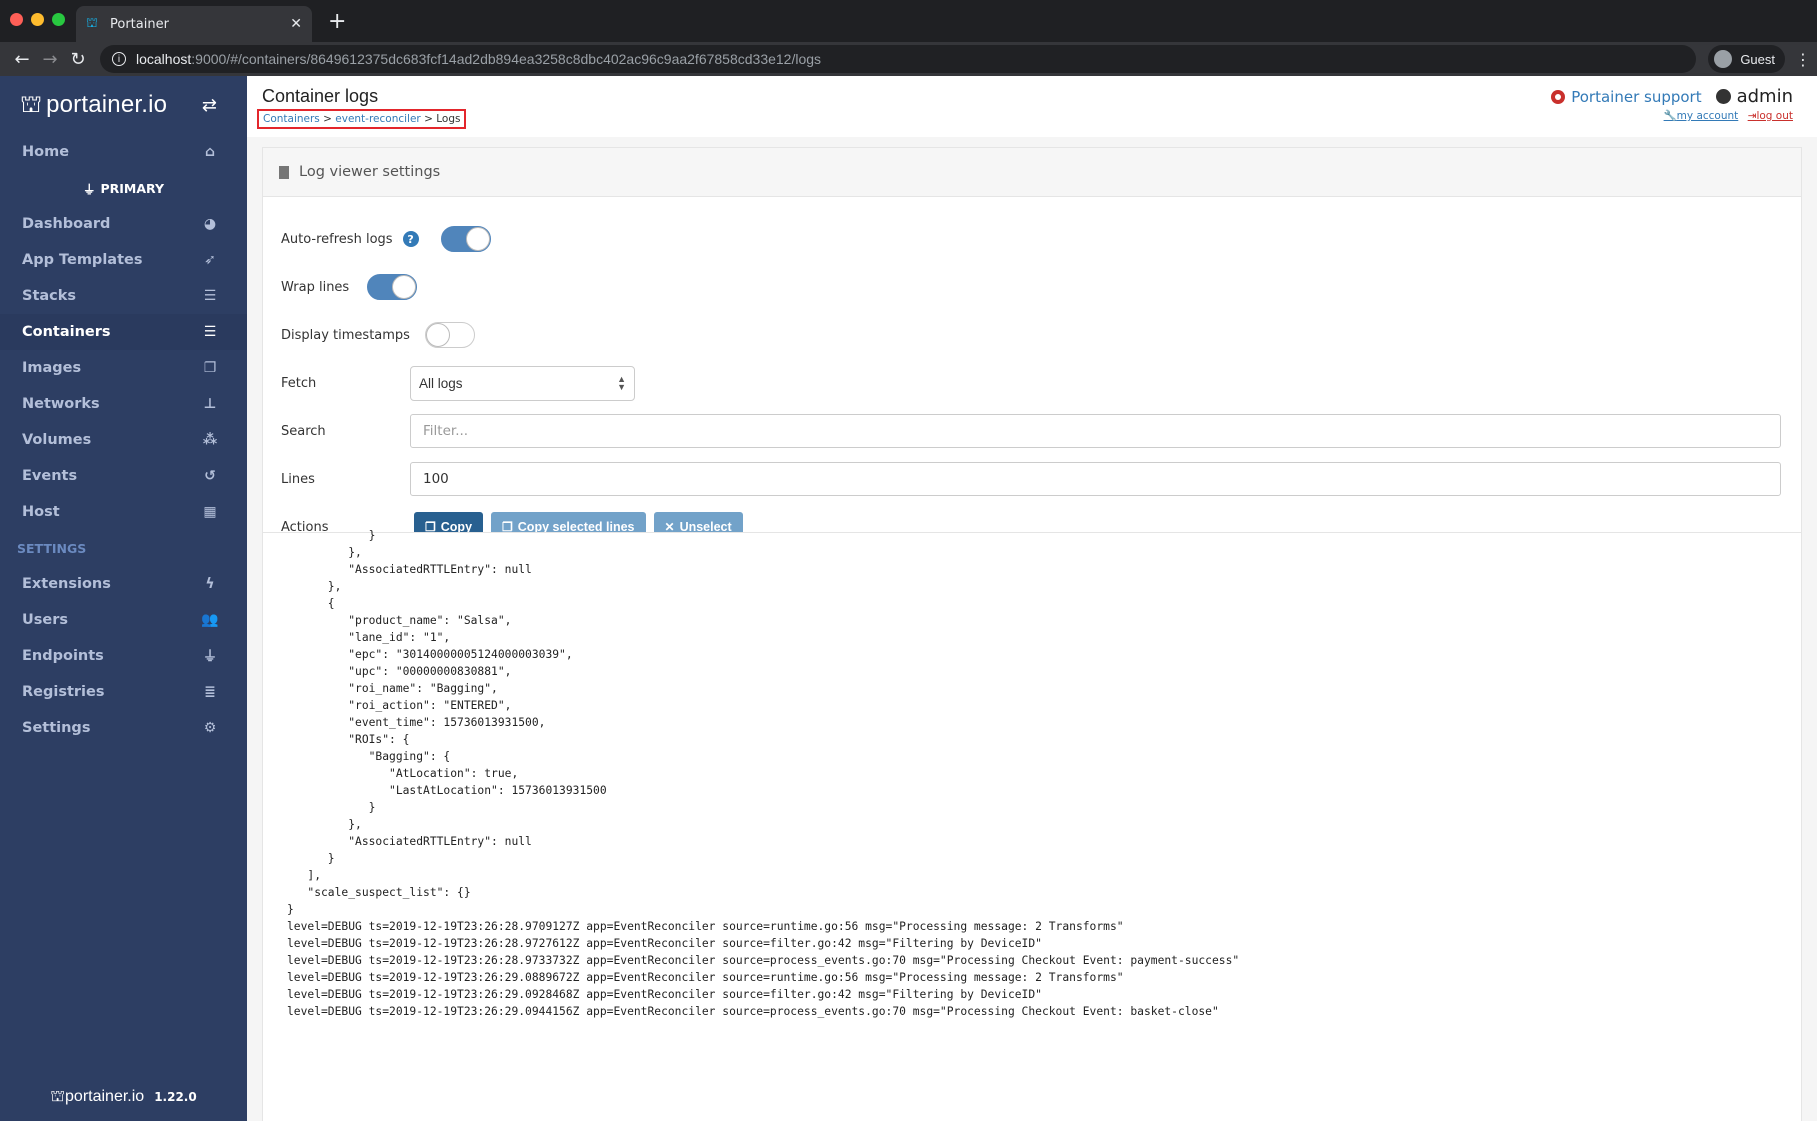 This screenshot has height=1121, width=1817. What do you see at coordinates (52, 368) in the screenshot?
I see `sidebar-item-label: Images` at bounding box center [52, 368].